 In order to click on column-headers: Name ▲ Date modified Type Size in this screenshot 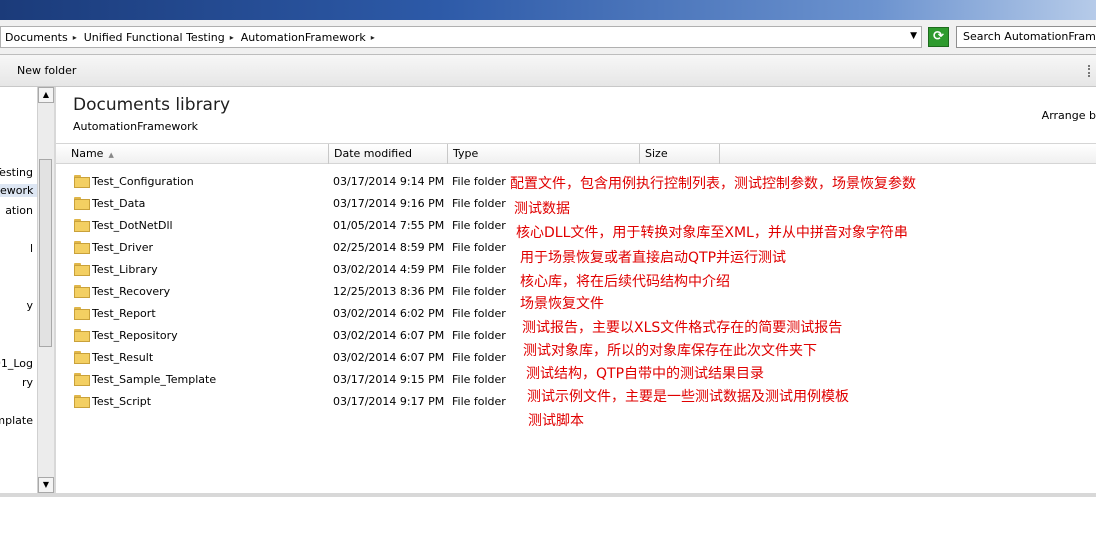, I will do `click(576, 153)`.